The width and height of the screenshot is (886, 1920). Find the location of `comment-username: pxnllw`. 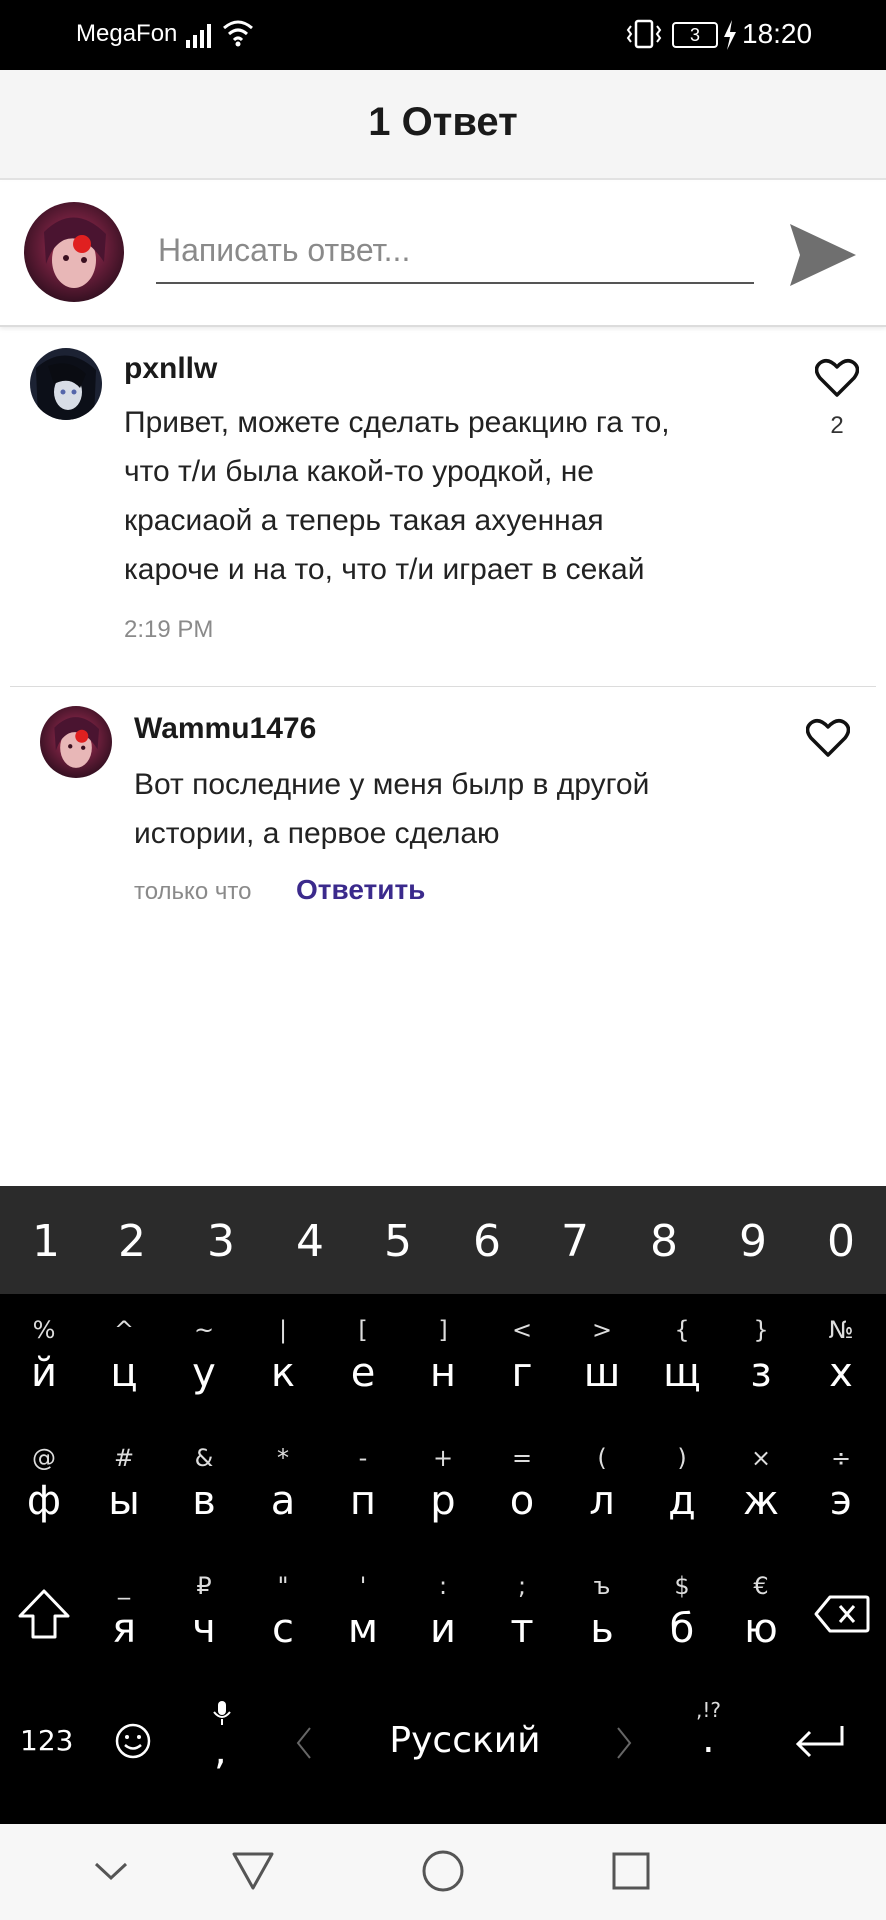

comment-username: pxnllw is located at coordinates (170, 369).